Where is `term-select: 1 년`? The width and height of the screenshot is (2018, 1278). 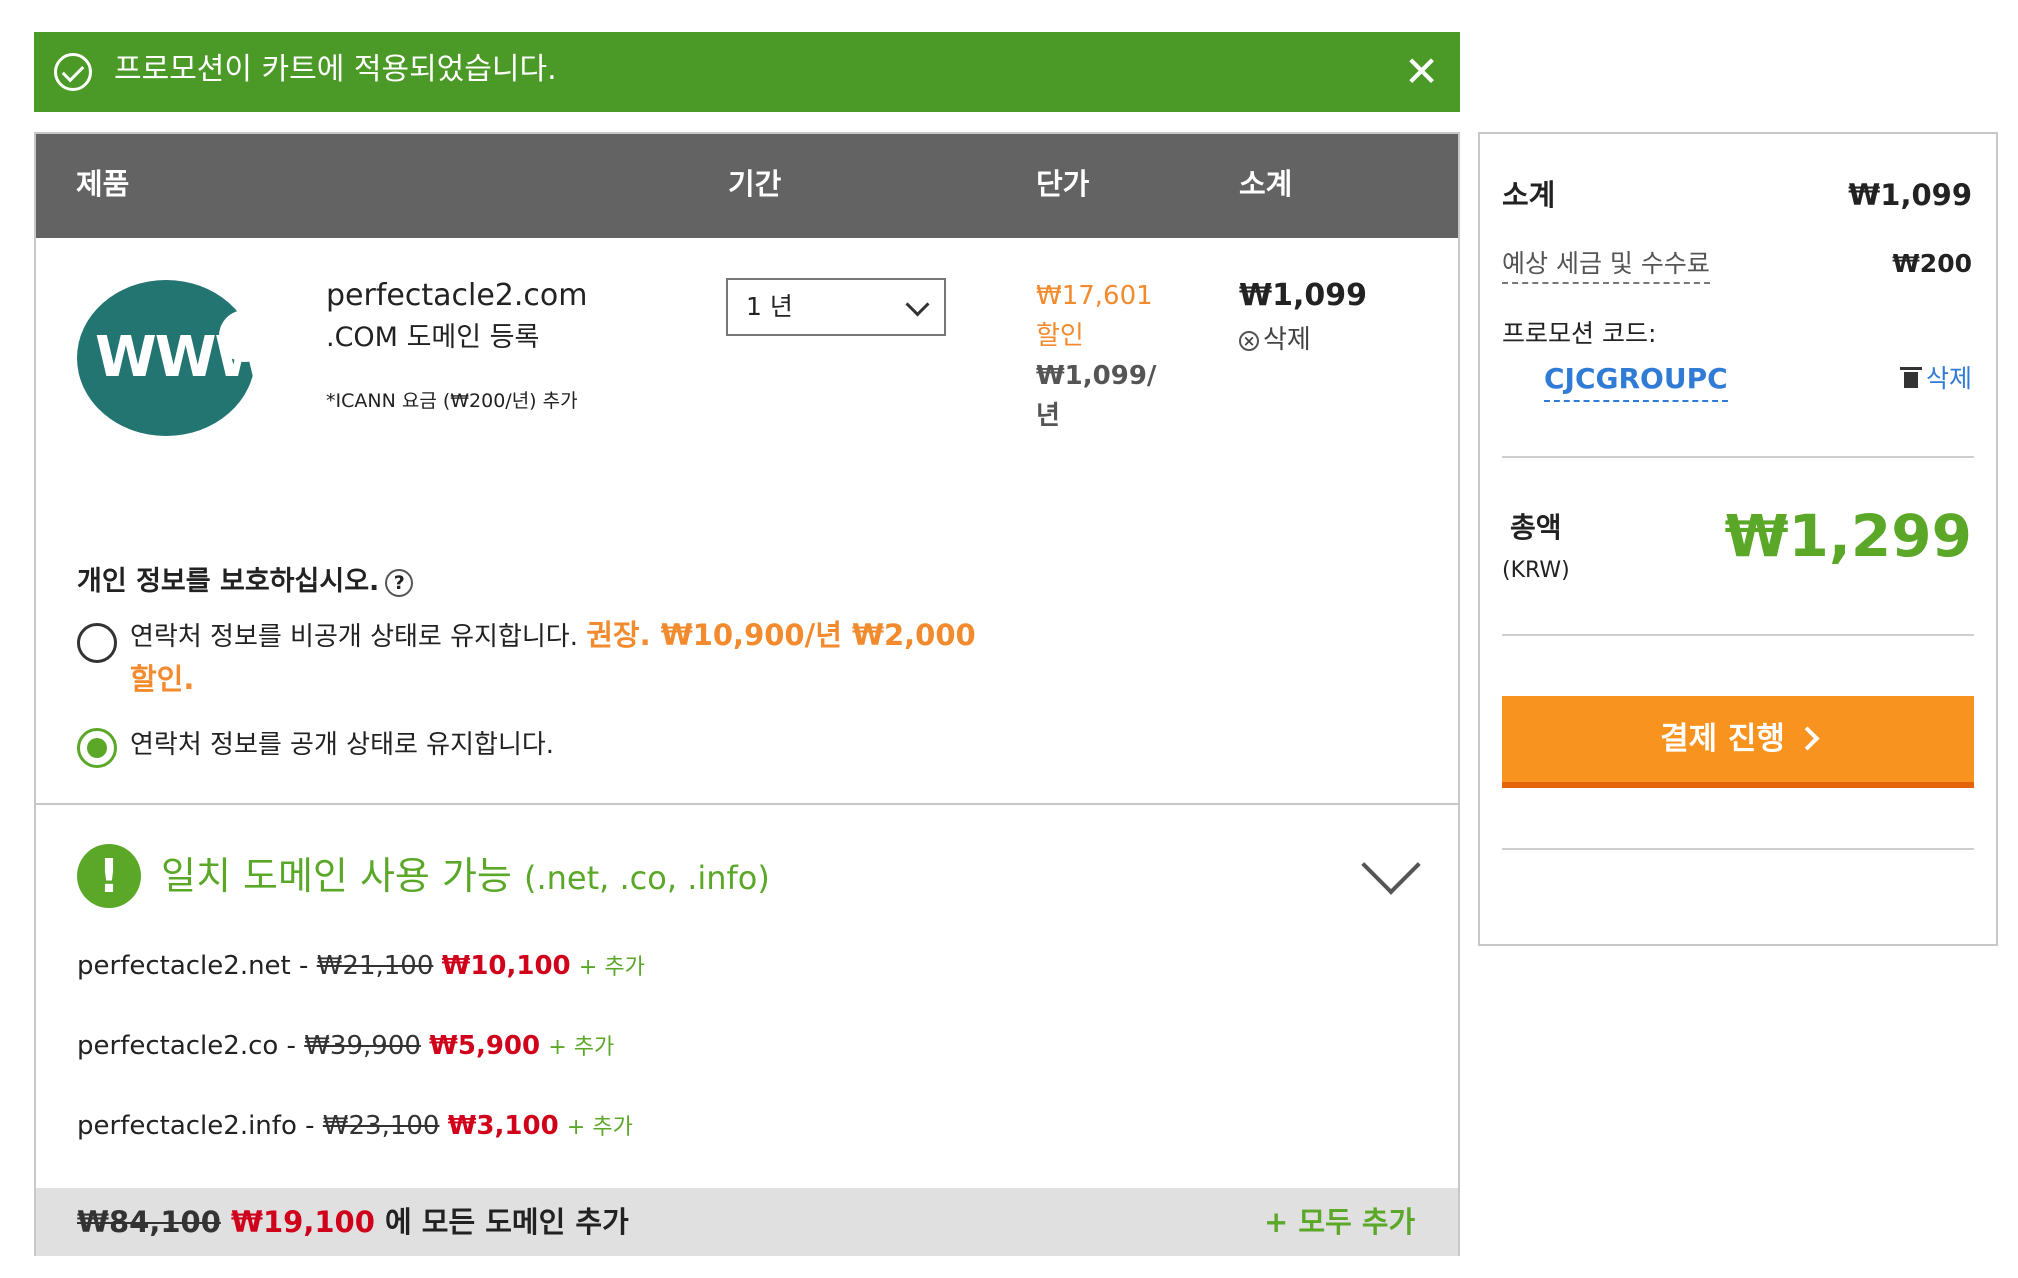 term-select: 1 년 is located at coordinates (836, 307).